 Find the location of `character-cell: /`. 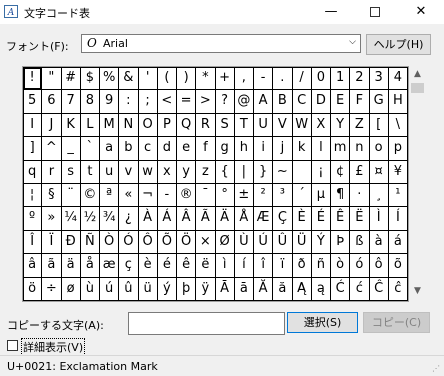

character-cell: / is located at coordinates (302, 79).